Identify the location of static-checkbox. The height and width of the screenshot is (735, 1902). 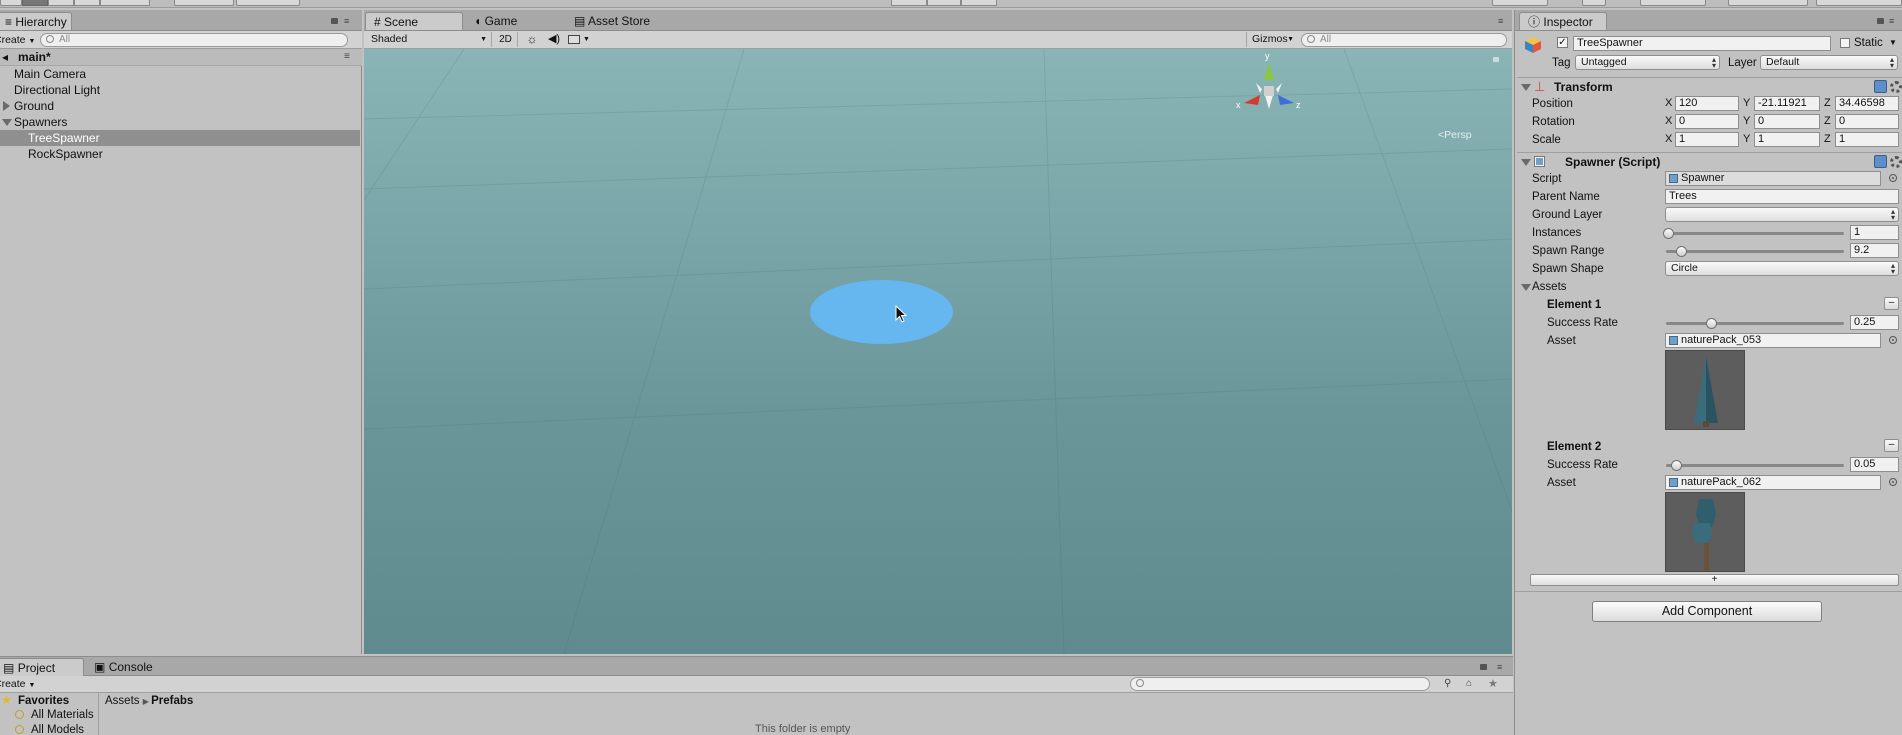
(1845, 43).